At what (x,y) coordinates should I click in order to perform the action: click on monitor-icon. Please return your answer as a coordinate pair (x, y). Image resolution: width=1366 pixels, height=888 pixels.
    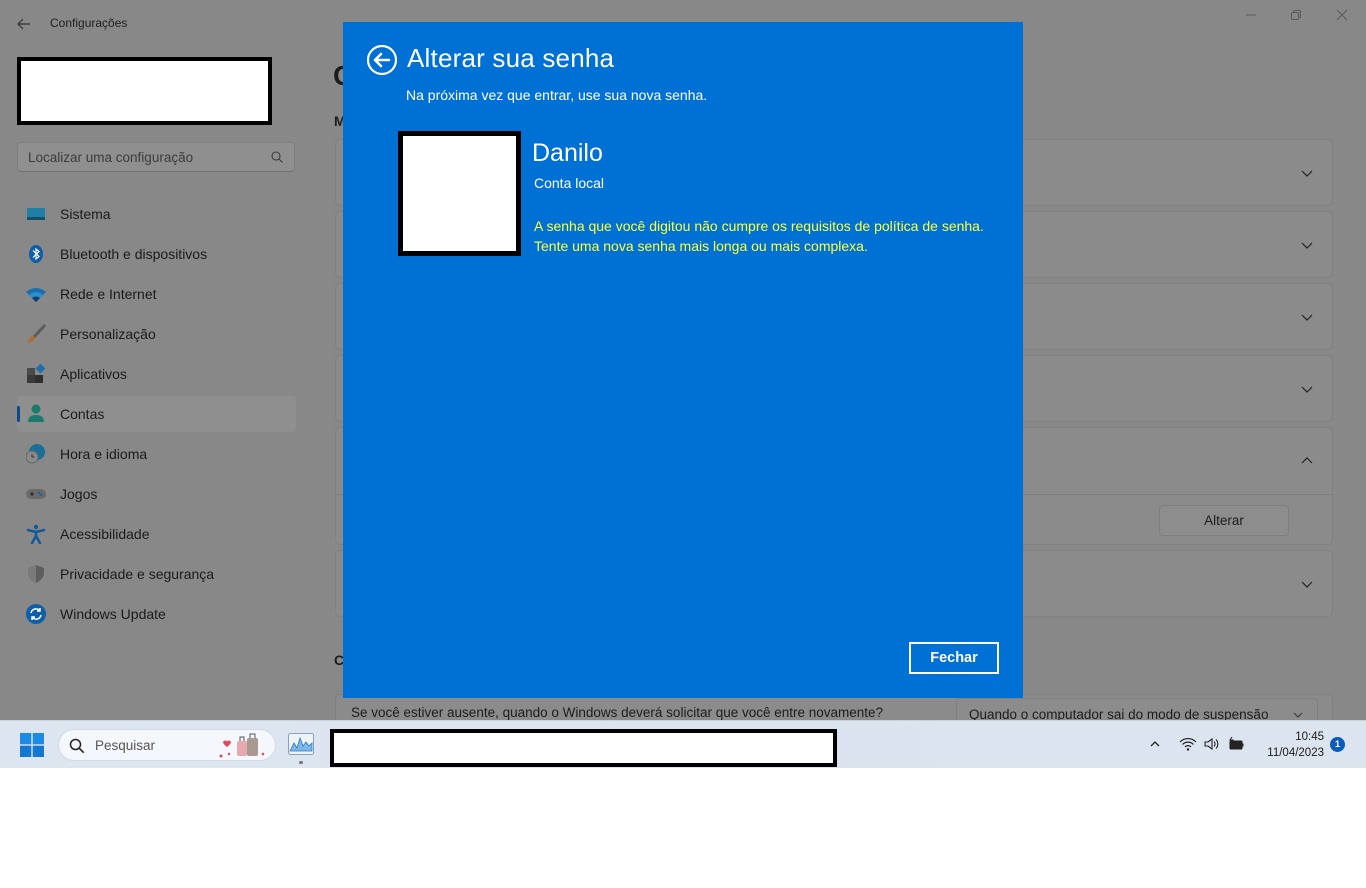
    Looking at the image, I should click on (36, 214).